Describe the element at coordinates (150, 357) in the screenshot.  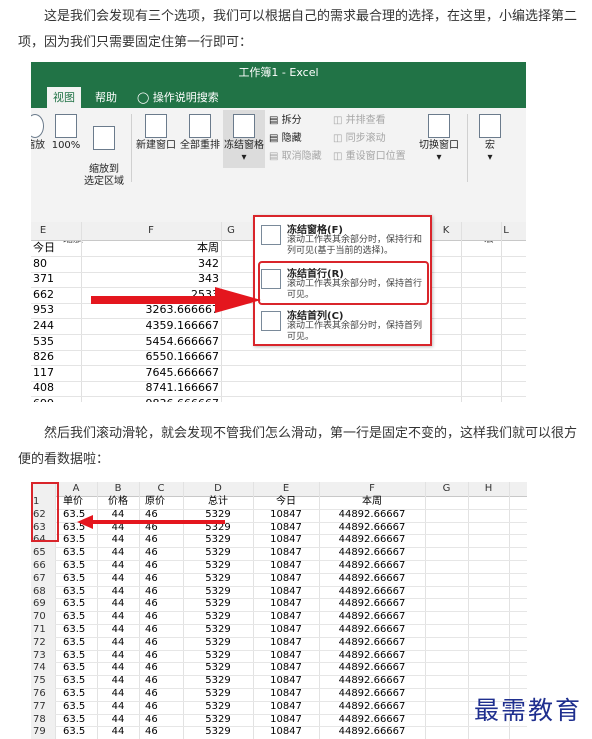
I see `cell-f: 6550.166667` at that location.